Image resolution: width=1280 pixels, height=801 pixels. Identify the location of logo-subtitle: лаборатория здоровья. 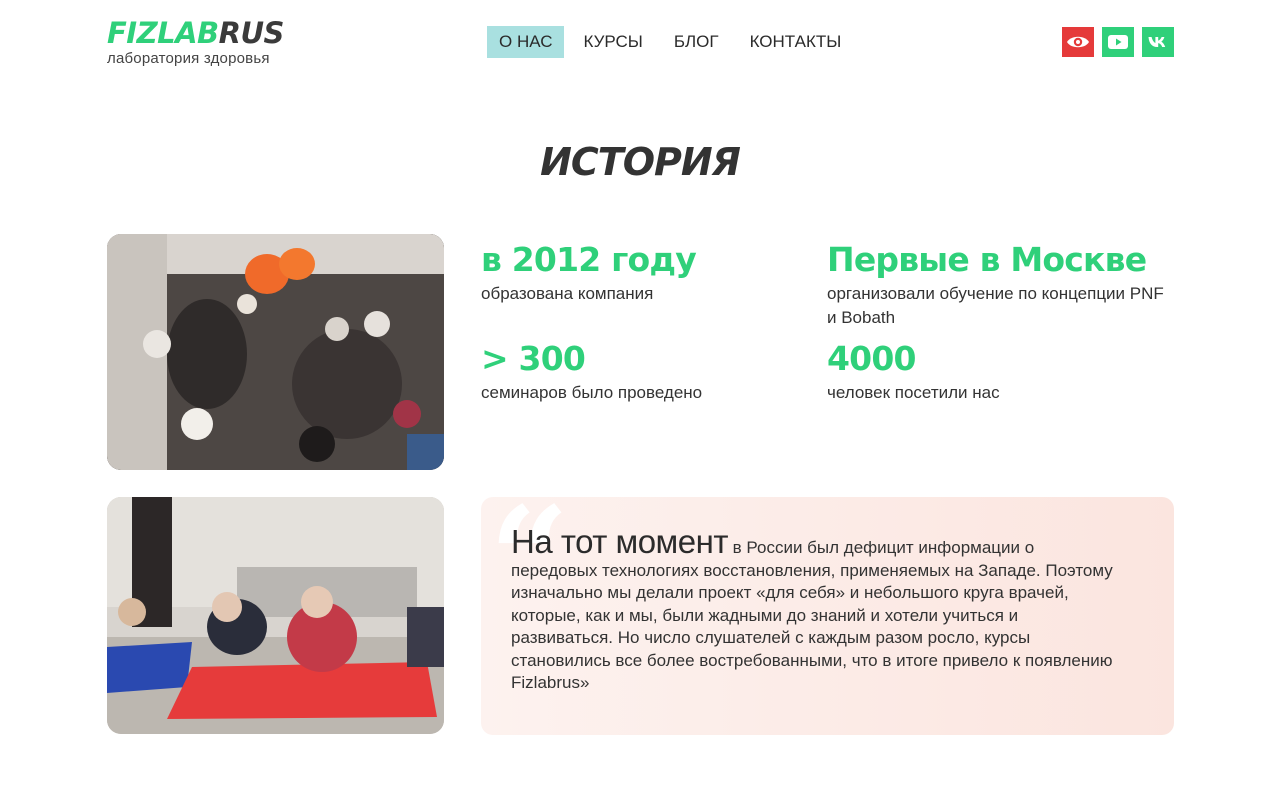
(188, 58).